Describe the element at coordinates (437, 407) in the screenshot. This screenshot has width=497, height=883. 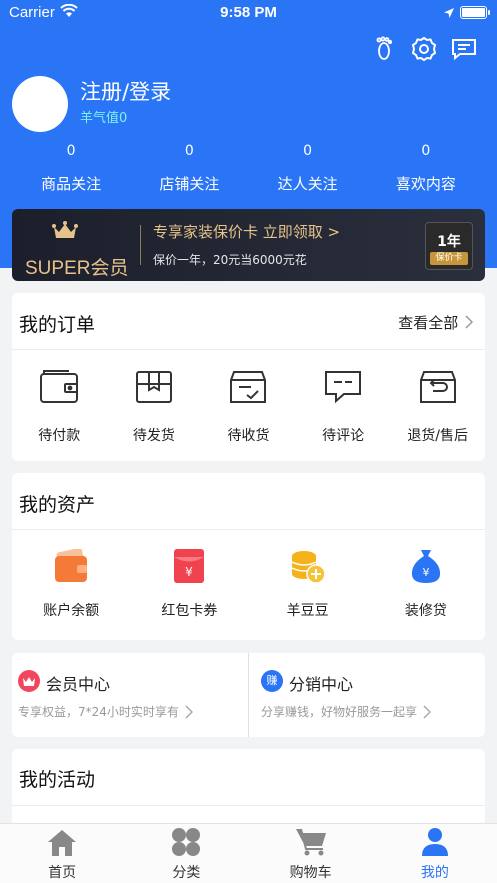
I see `order-return-aftersale: 退货/售后` at that location.